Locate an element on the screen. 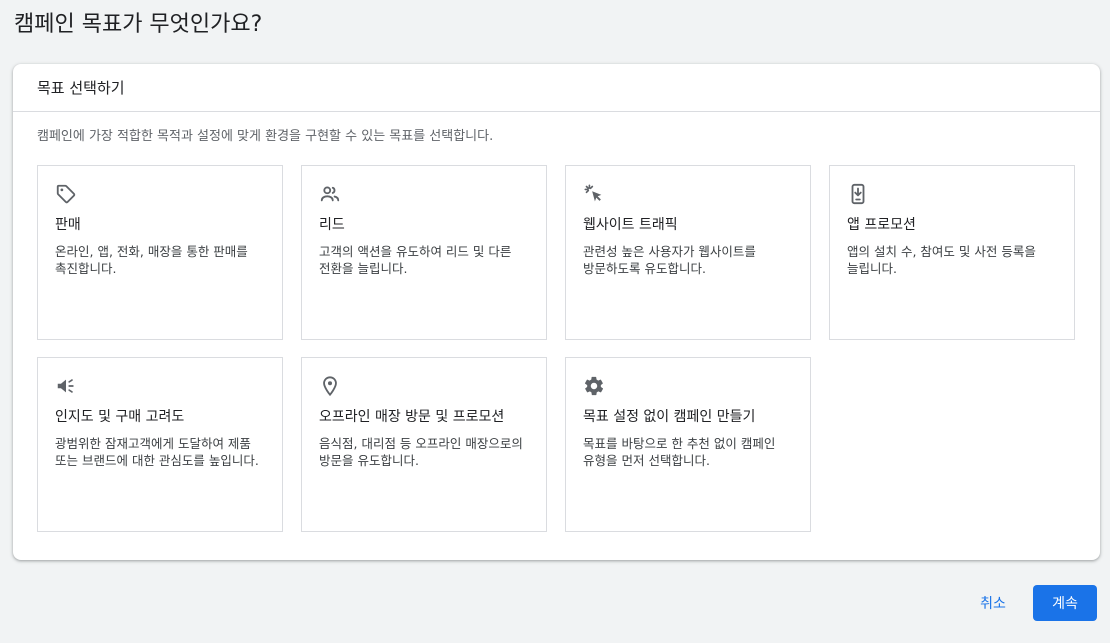 Image resolution: width=1110 pixels, height=643 pixels. goal-card-description: 음식점, 대리점 등 오프라인 매장으로의 방문을 유도합니다. is located at coordinates (421, 452).